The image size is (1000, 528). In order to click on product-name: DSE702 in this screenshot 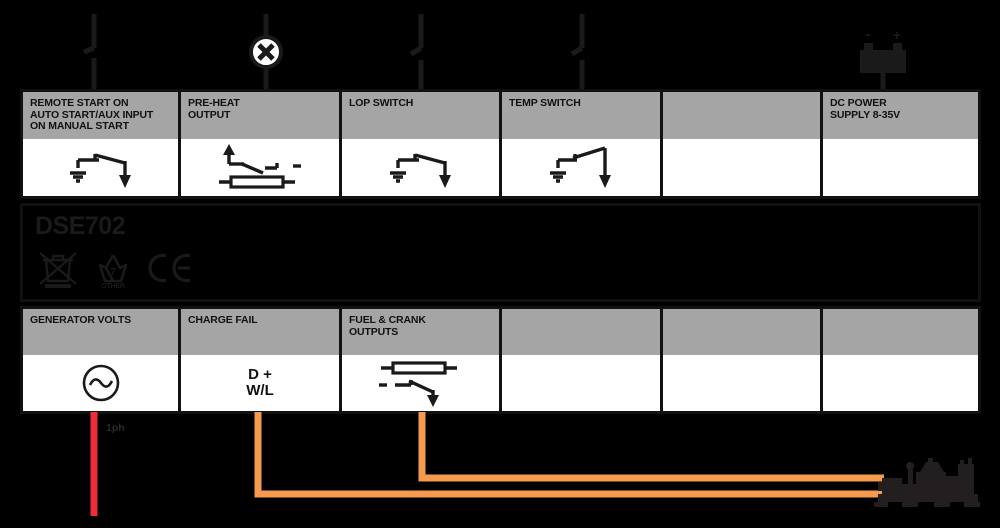, I will do `click(80, 226)`.